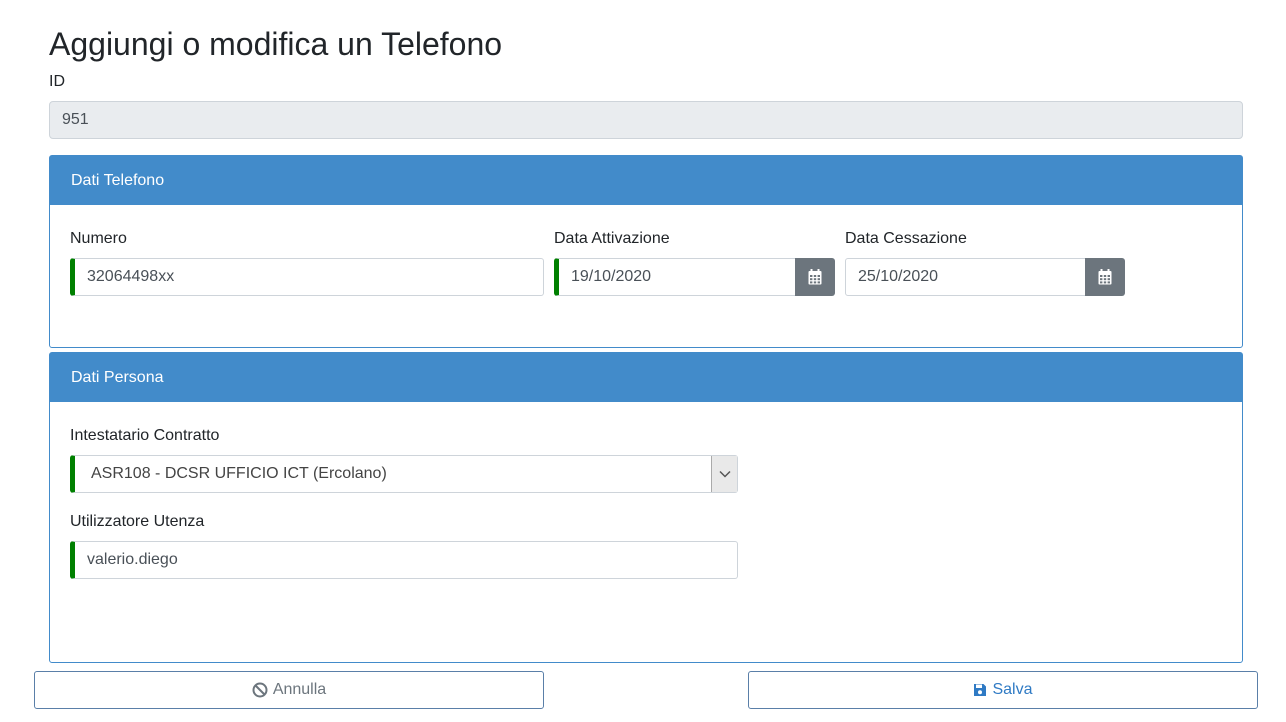  I want to click on card-header-persona: Dati Persona, so click(646, 377).